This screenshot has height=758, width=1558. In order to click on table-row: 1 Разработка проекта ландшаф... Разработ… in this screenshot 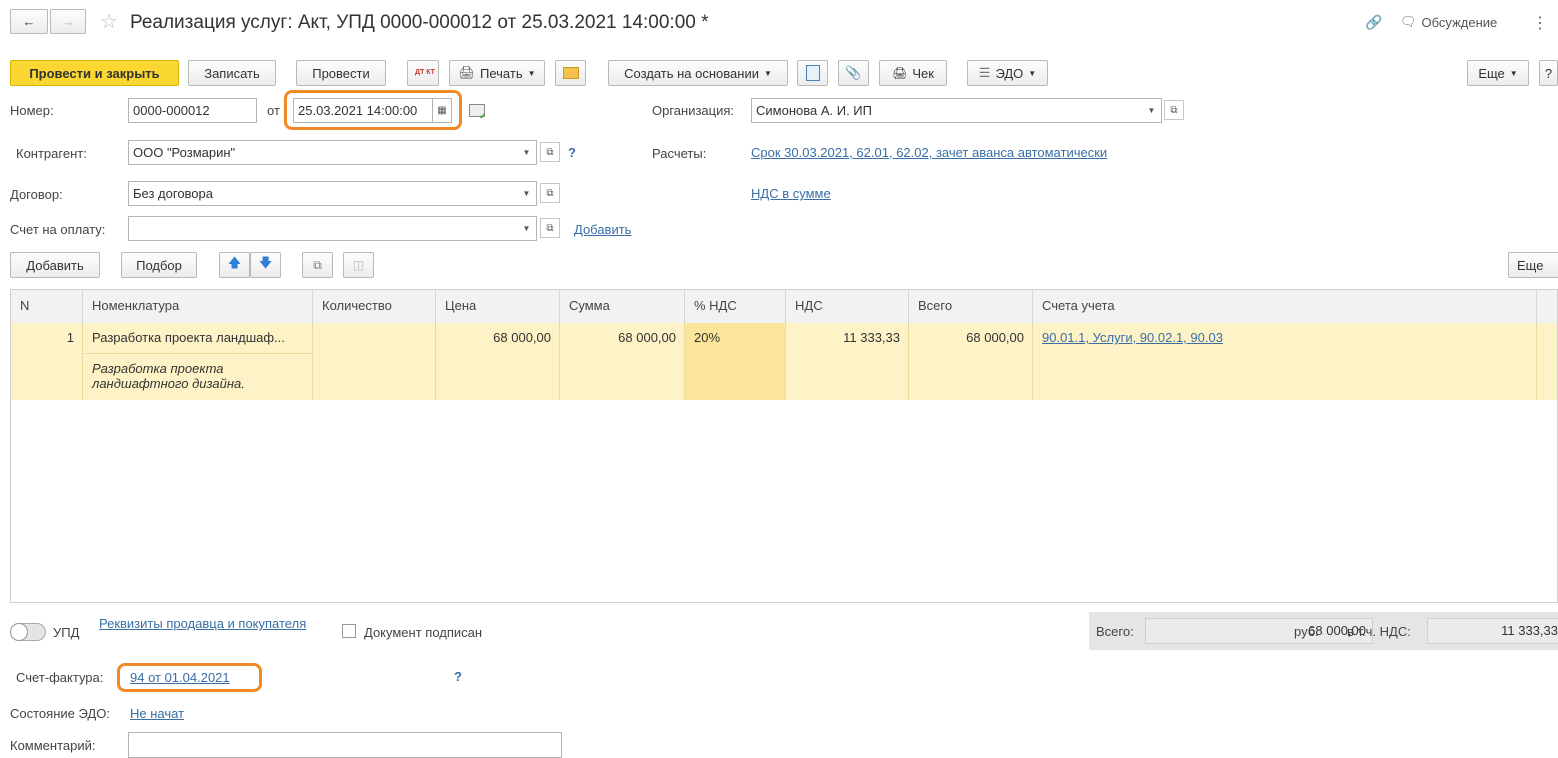, I will do `click(784, 361)`.